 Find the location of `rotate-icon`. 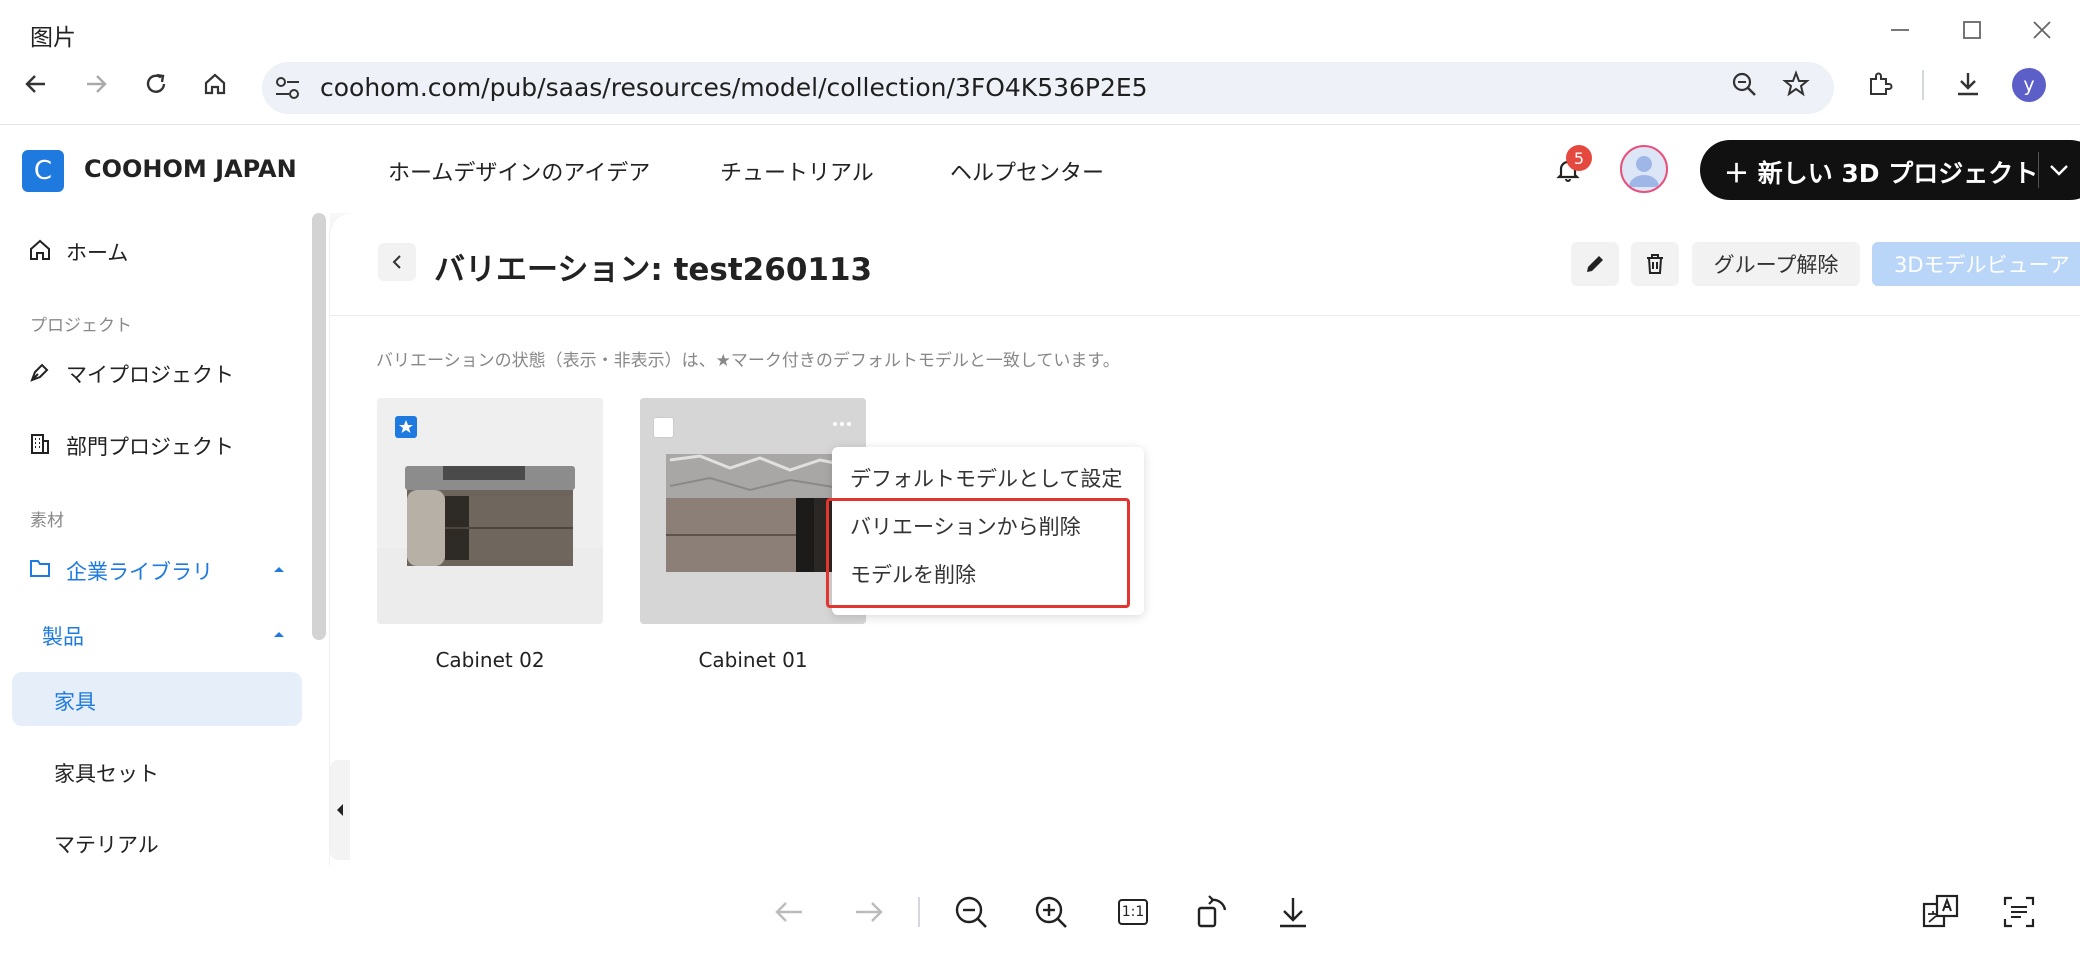

rotate-icon is located at coordinates (1213, 912).